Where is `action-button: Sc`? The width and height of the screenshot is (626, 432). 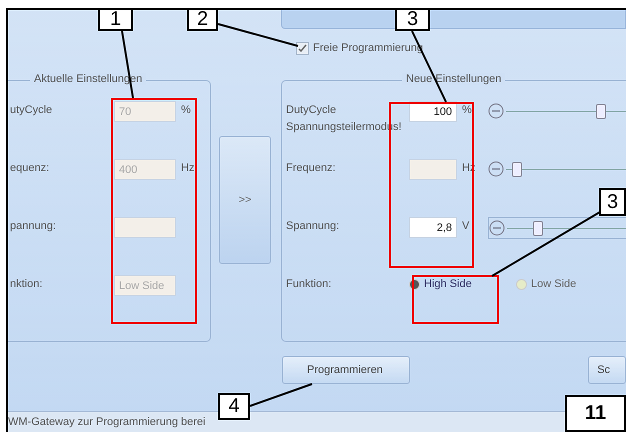 action-button: Sc is located at coordinates (607, 370).